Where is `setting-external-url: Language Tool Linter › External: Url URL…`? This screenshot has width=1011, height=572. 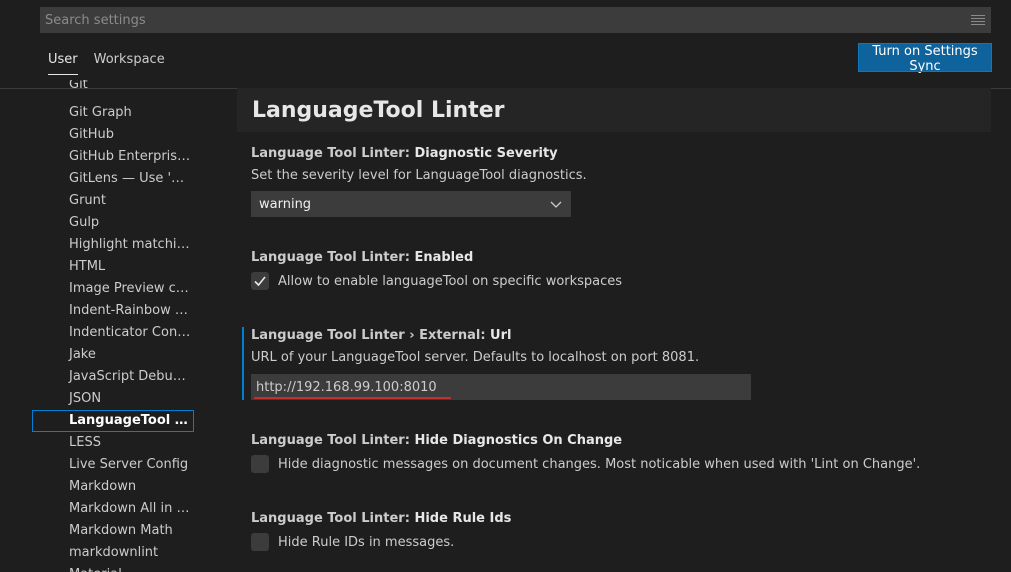 setting-external-url: Language Tool Linter › External: Url URL… is located at coordinates (501, 364).